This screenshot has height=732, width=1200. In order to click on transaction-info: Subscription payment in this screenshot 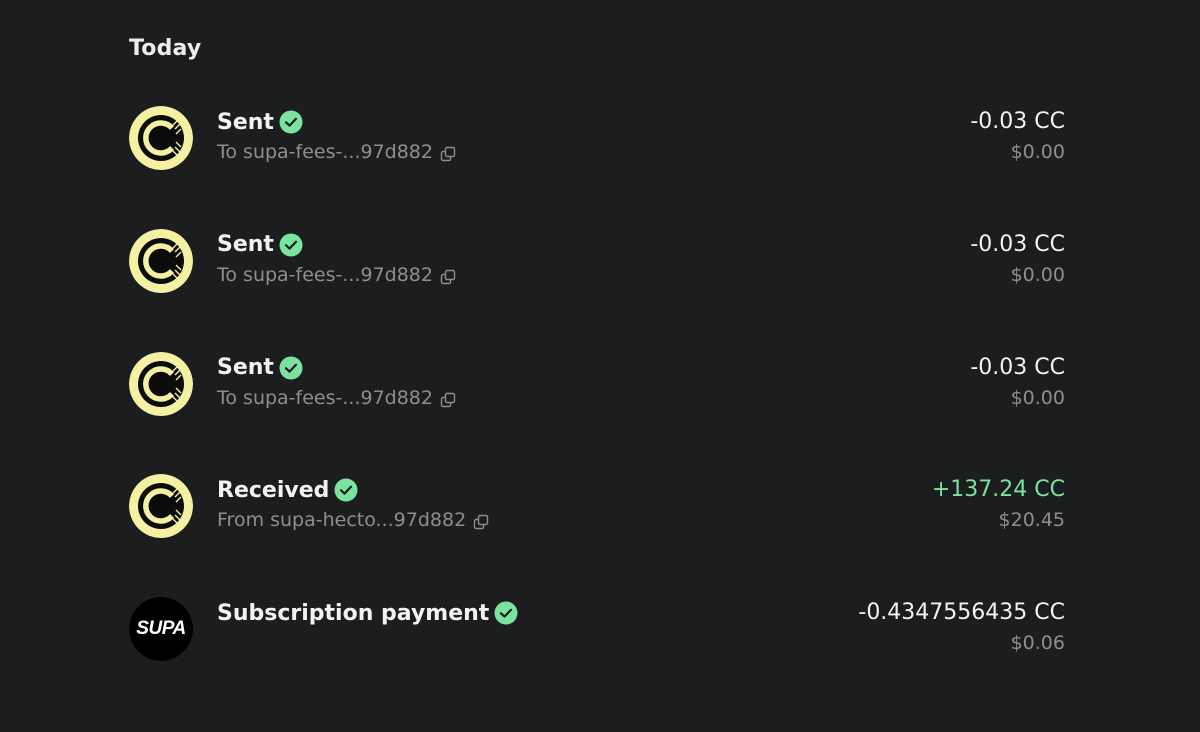, I will do `click(367, 613)`.